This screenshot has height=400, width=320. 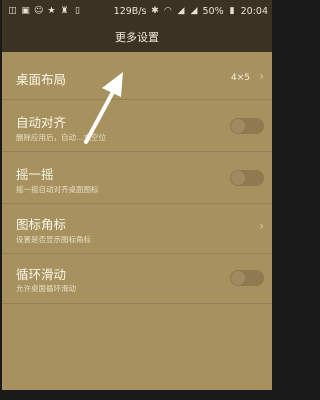 What do you see at coordinates (137, 395) in the screenshot?
I see `bottom-bar` at bounding box center [137, 395].